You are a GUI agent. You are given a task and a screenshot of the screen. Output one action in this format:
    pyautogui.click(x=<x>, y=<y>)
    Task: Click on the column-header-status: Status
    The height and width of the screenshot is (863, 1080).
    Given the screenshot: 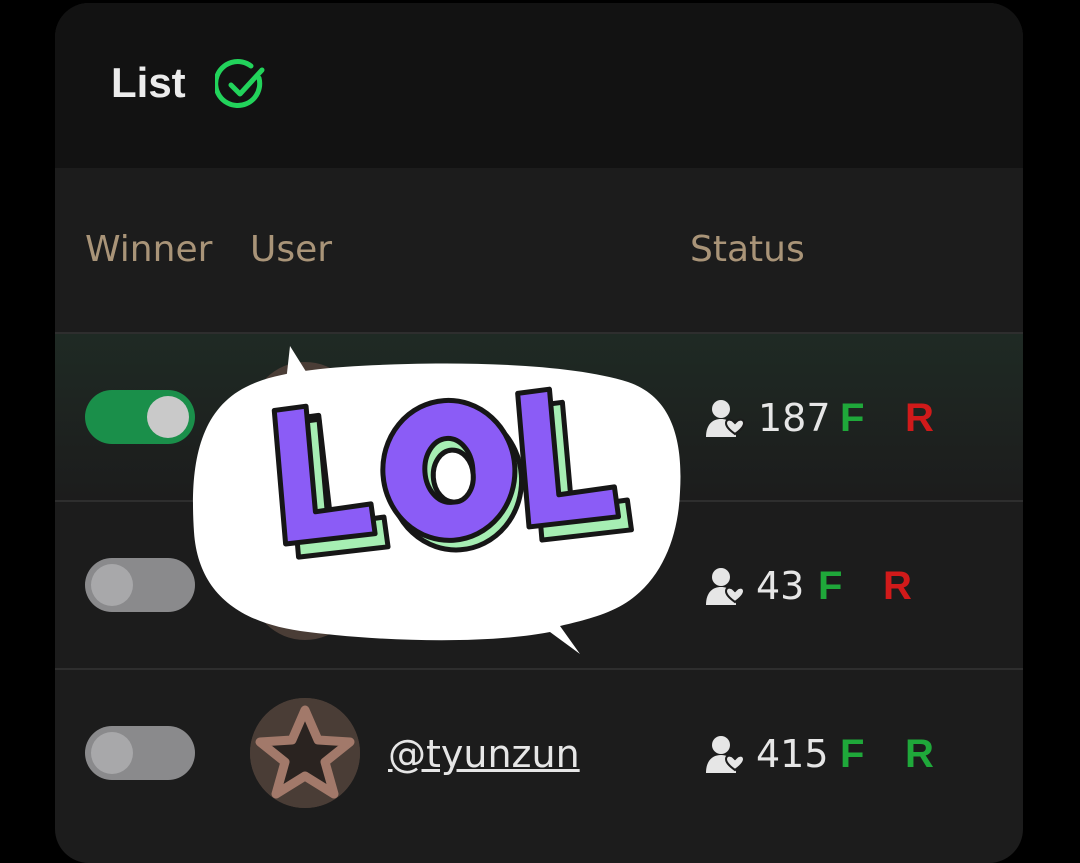 What is the action you would take?
    pyautogui.click(x=747, y=249)
    